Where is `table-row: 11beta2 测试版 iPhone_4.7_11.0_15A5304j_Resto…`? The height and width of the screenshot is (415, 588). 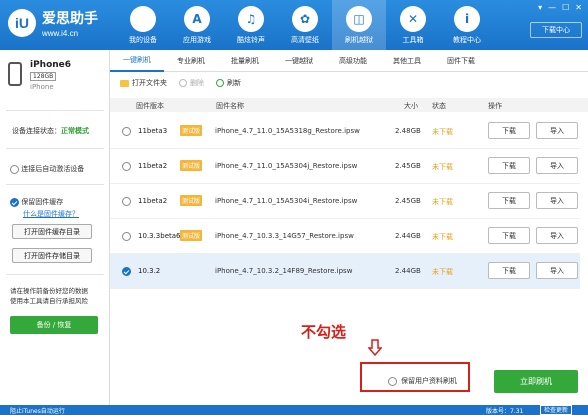 table-row: 11beta2 测试版 iPhone_4.7_11.0_15A5304j_Resto… is located at coordinates (345, 166).